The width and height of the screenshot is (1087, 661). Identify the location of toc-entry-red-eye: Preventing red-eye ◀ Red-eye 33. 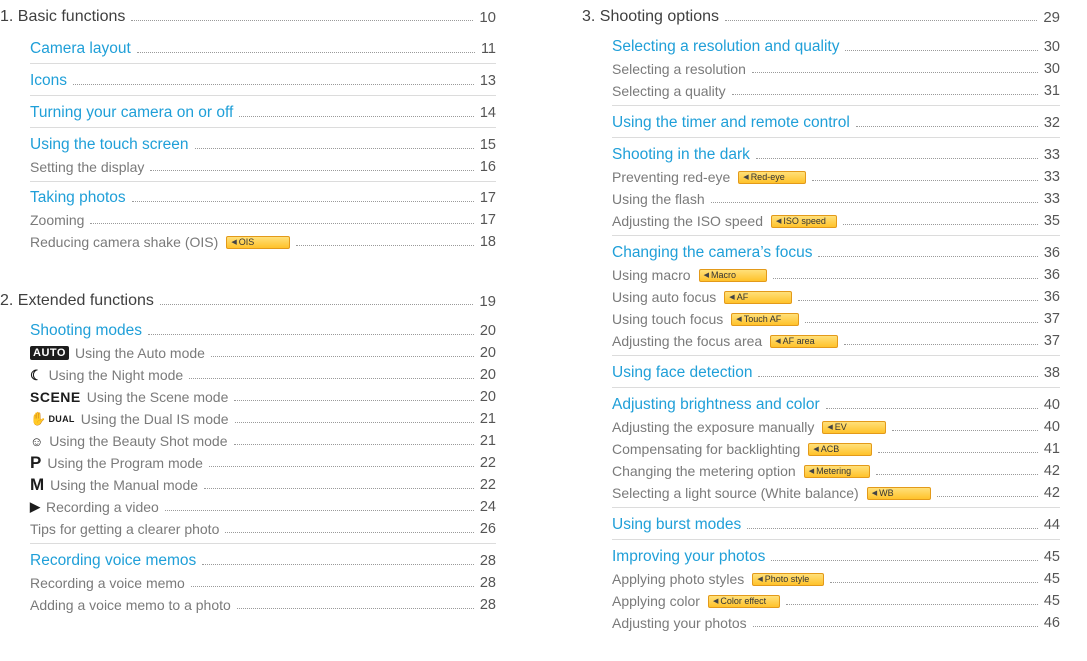
(836, 177).